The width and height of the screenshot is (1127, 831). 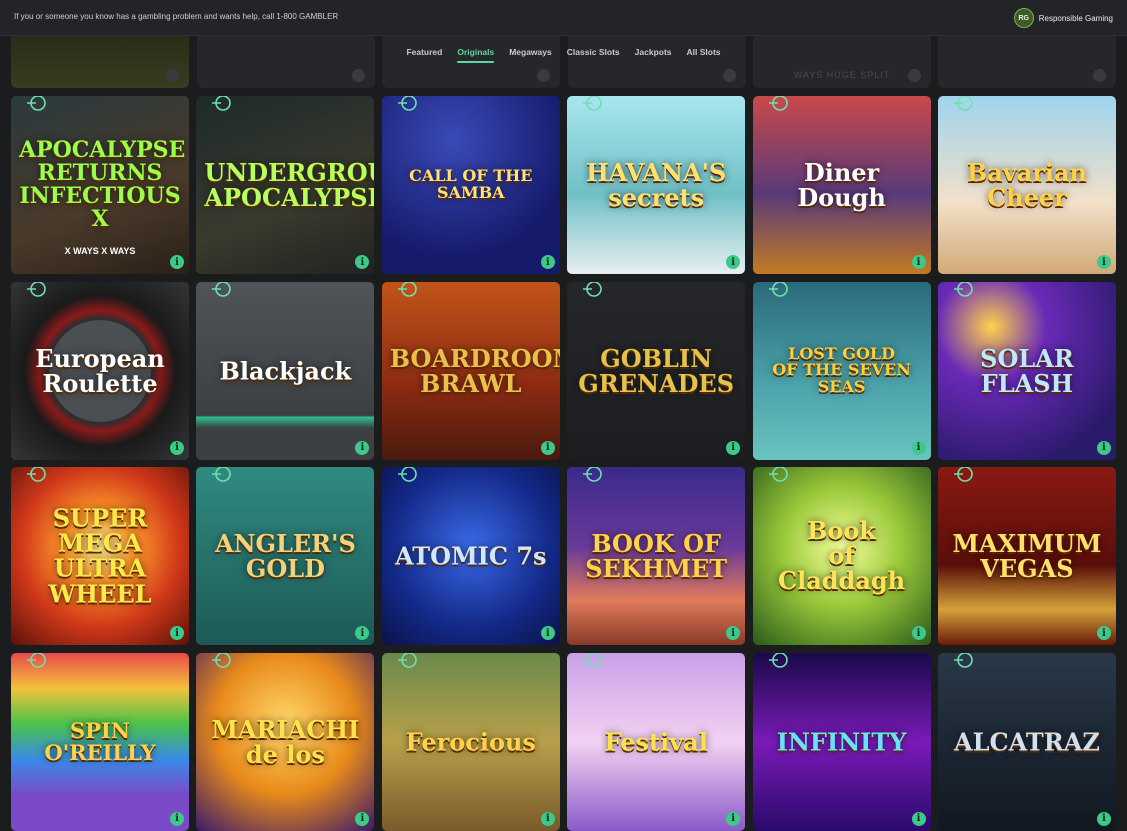 I want to click on game-title: Festival, so click(x=656, y=741).